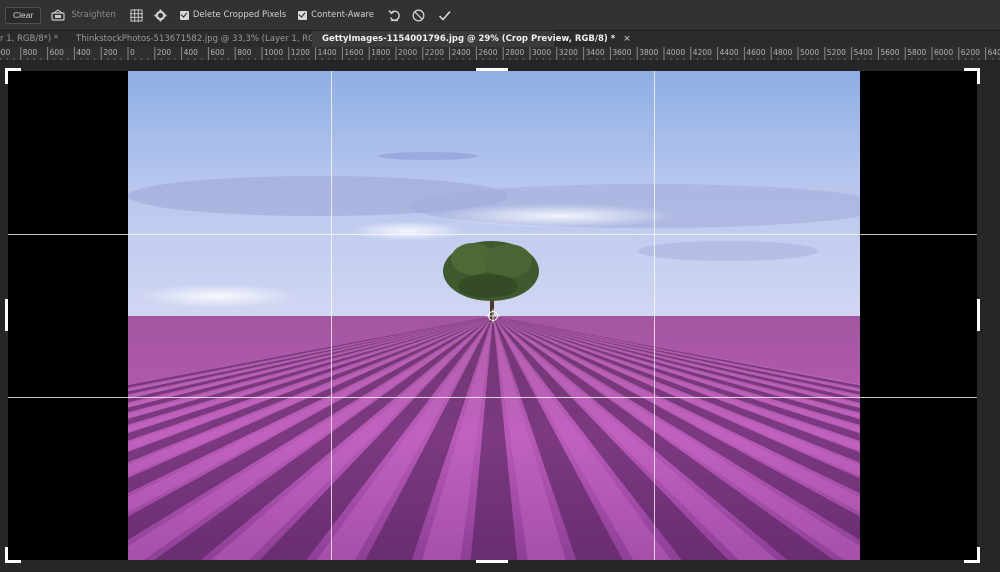  Describe the element at coordinates (93, 15) in the screenshot. I see `straighten-label: Straighten` at that location.